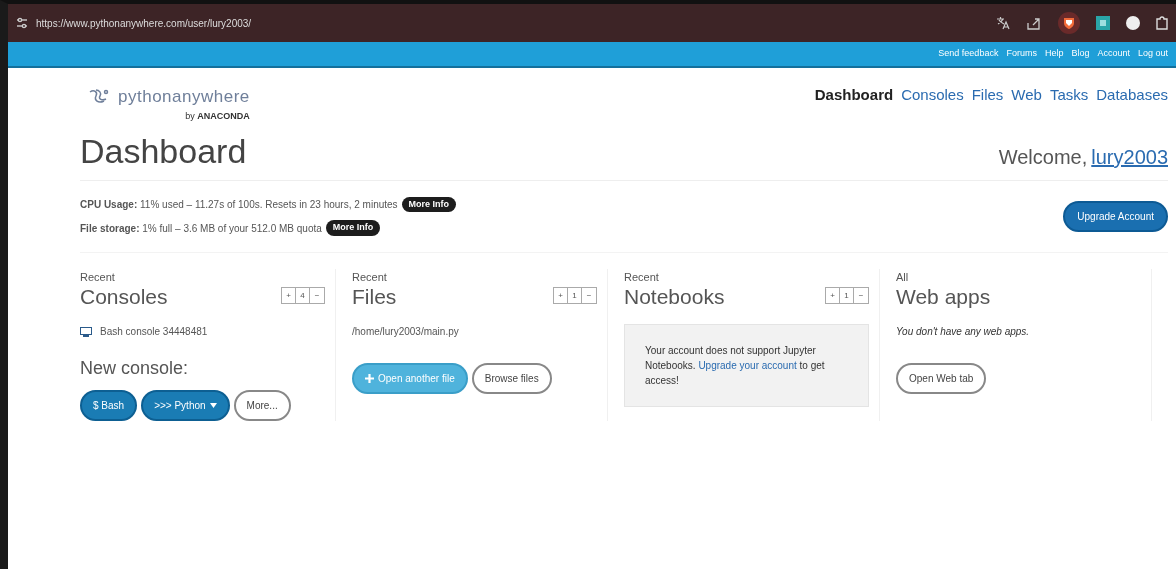  I want to click on share-icon, so click(1034, 23).